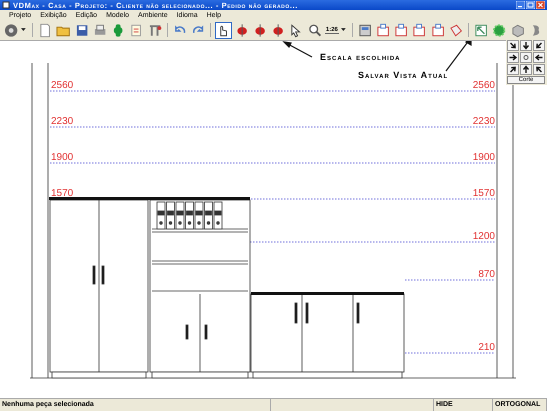 This screenshot has height=411, width=547. I want to click on close-icon, so click(540, 5).